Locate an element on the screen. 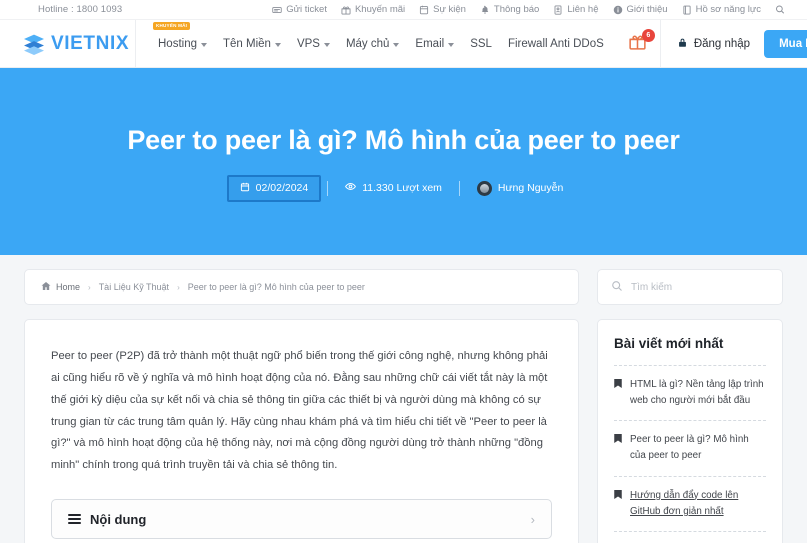 This screenshot has width=807, height=543. topbar-item-su-kien: Sự kiện is located at coordinates (442, 9).